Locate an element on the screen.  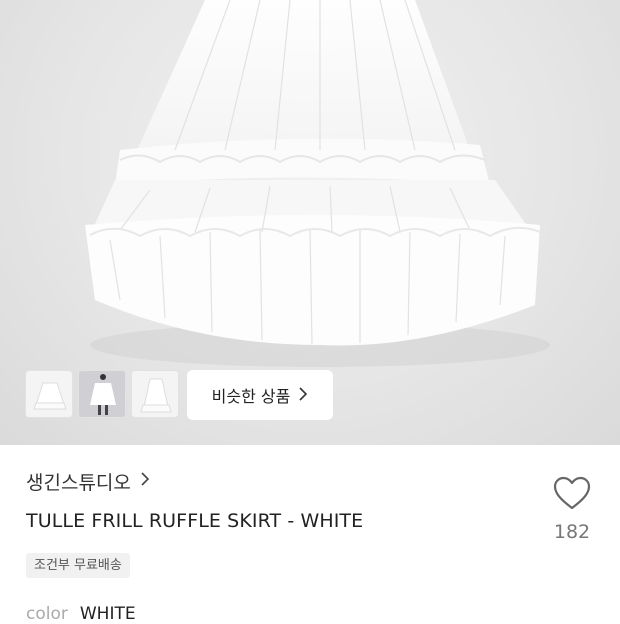
product-title: TULLE FRILL RUFFLE SKIRT - WHITE is located at coordinates (195, 521).